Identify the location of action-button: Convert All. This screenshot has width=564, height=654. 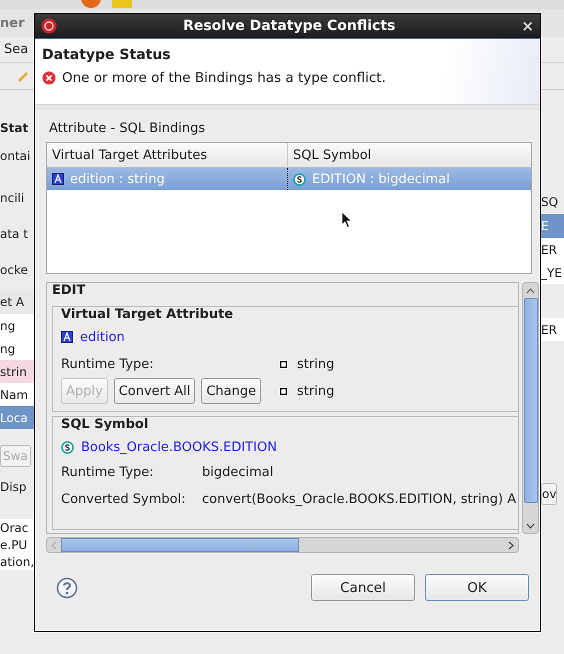
(155, 391).